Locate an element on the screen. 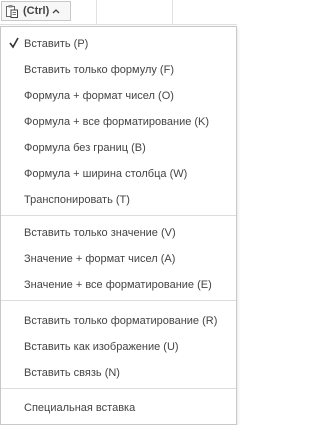  paste-options-label: (Ctrl) is located at coordinates (36, 11).